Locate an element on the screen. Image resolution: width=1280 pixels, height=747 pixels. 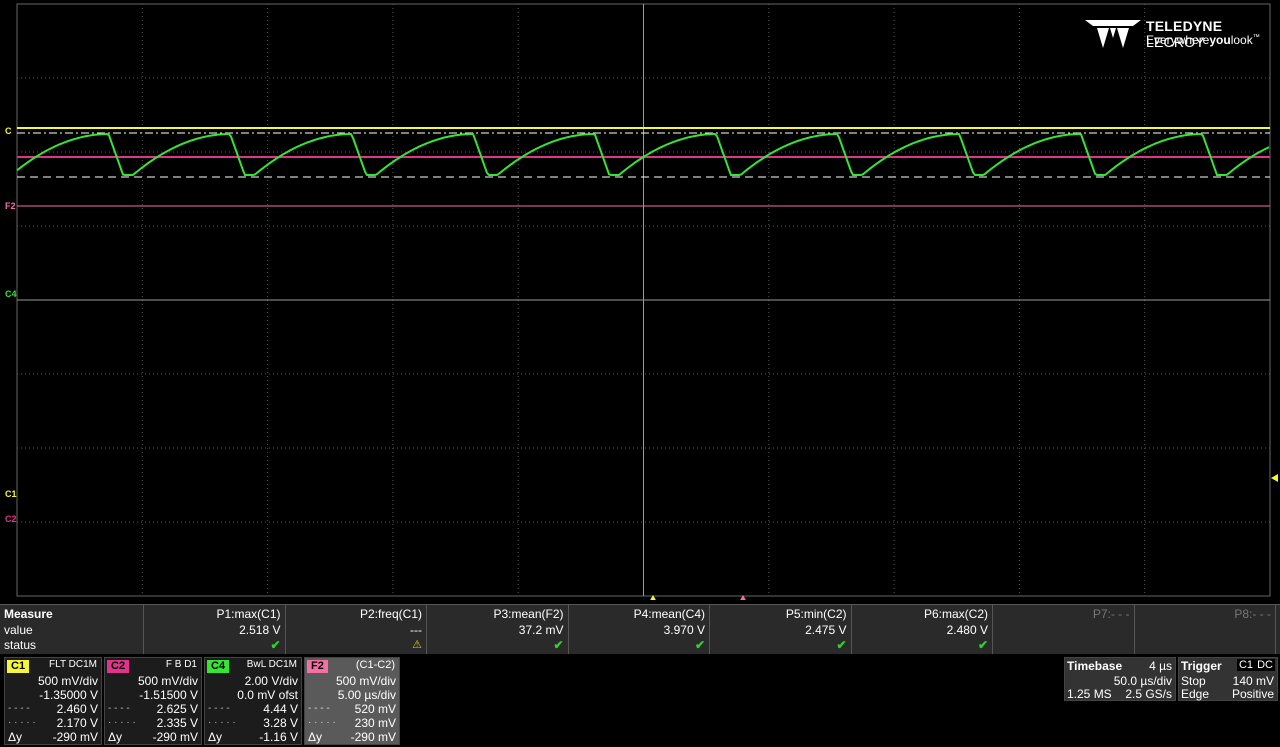
c4-cursor-a-key: - - - - is located at coordinates (219, 708).